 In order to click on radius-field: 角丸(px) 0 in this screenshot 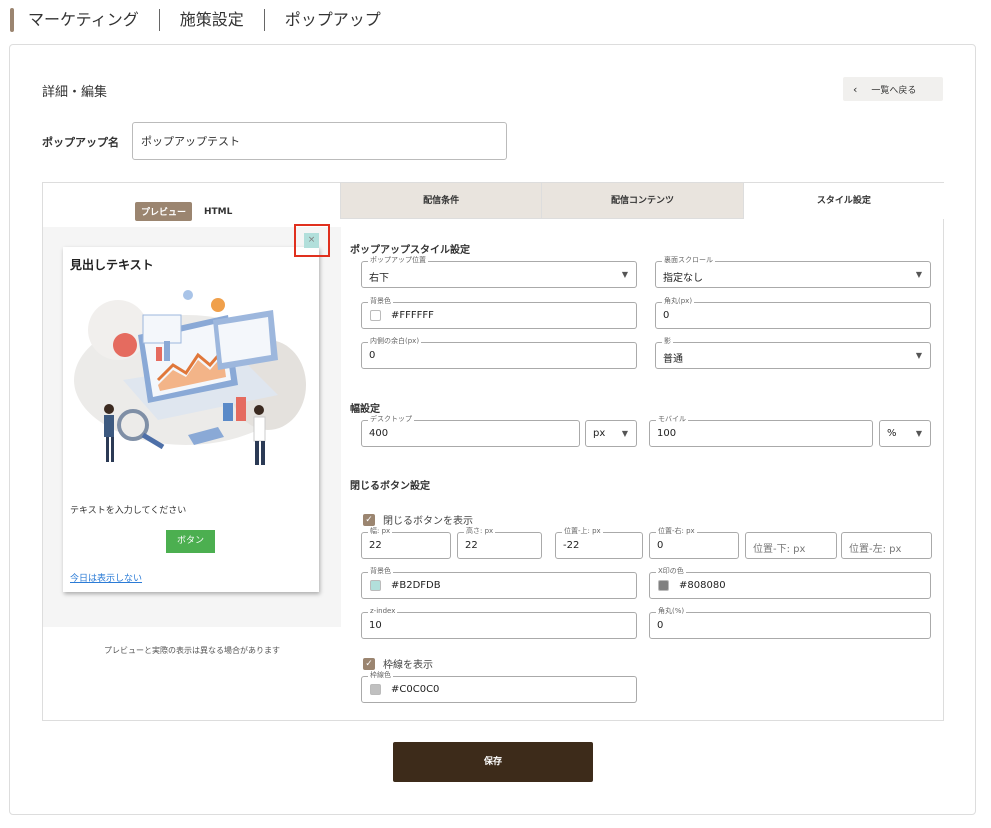, I will do `click(793, 313)`.